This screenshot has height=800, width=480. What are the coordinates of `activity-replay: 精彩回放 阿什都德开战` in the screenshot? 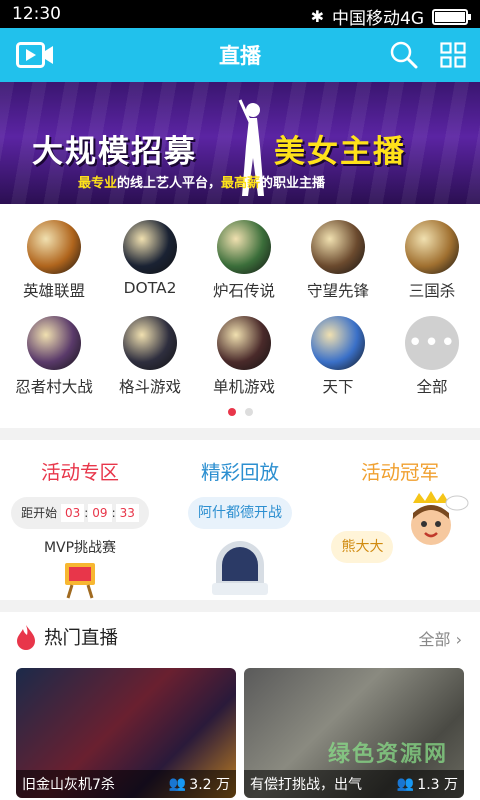 It's located at (240, 521).